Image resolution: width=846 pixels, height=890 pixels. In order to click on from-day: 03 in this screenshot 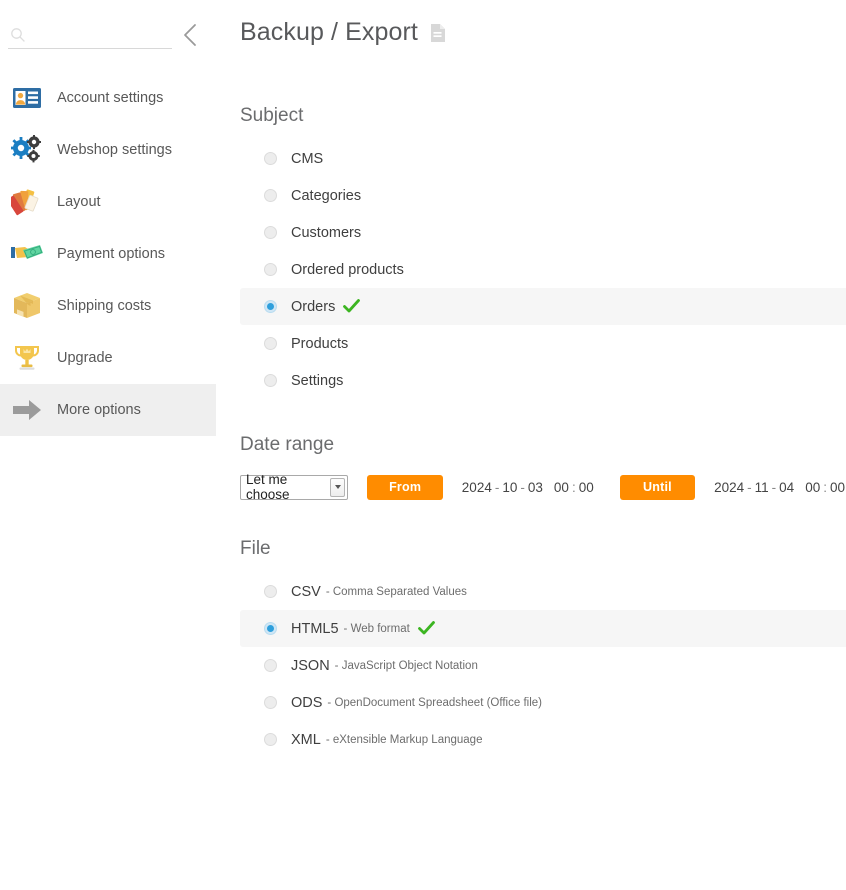, I will do `click(535, 487)`.